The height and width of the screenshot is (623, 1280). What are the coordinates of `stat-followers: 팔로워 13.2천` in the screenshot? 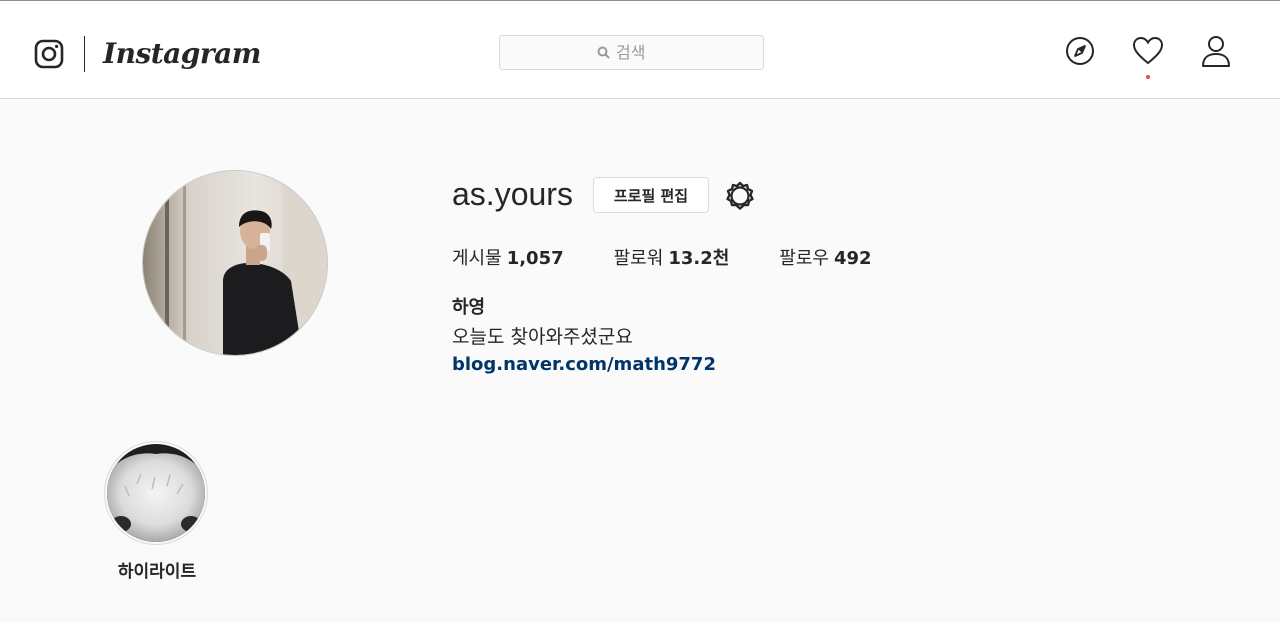 It's located at (672, 257).